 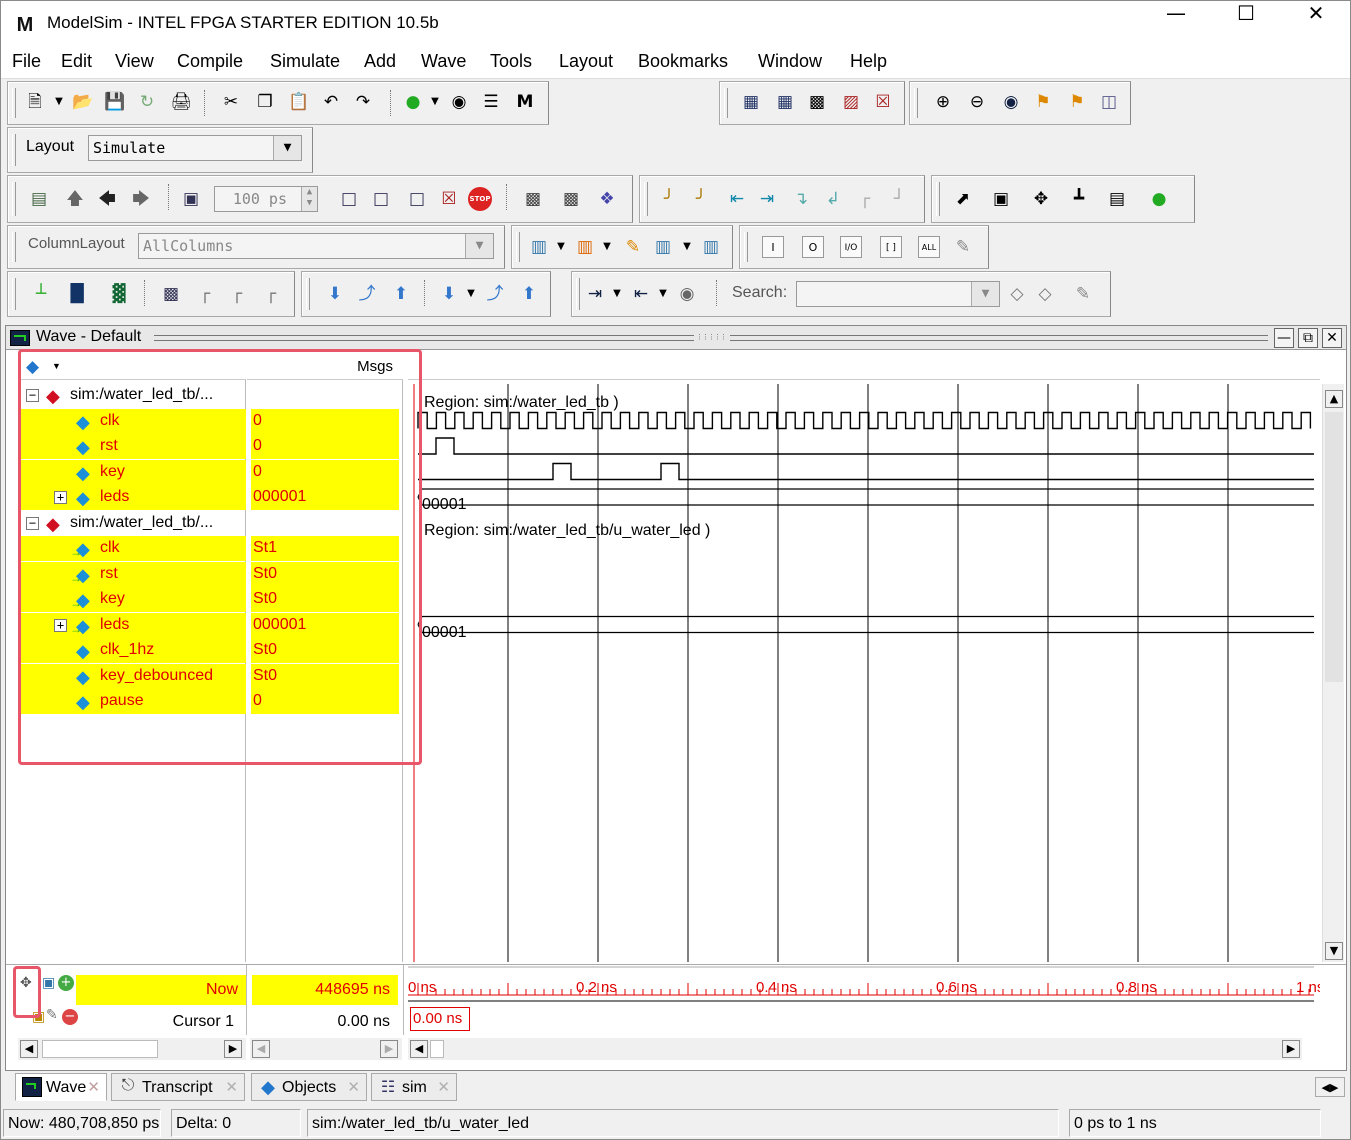 I want to click on compare-end-icon: ▥, so click(x=711, y=247).